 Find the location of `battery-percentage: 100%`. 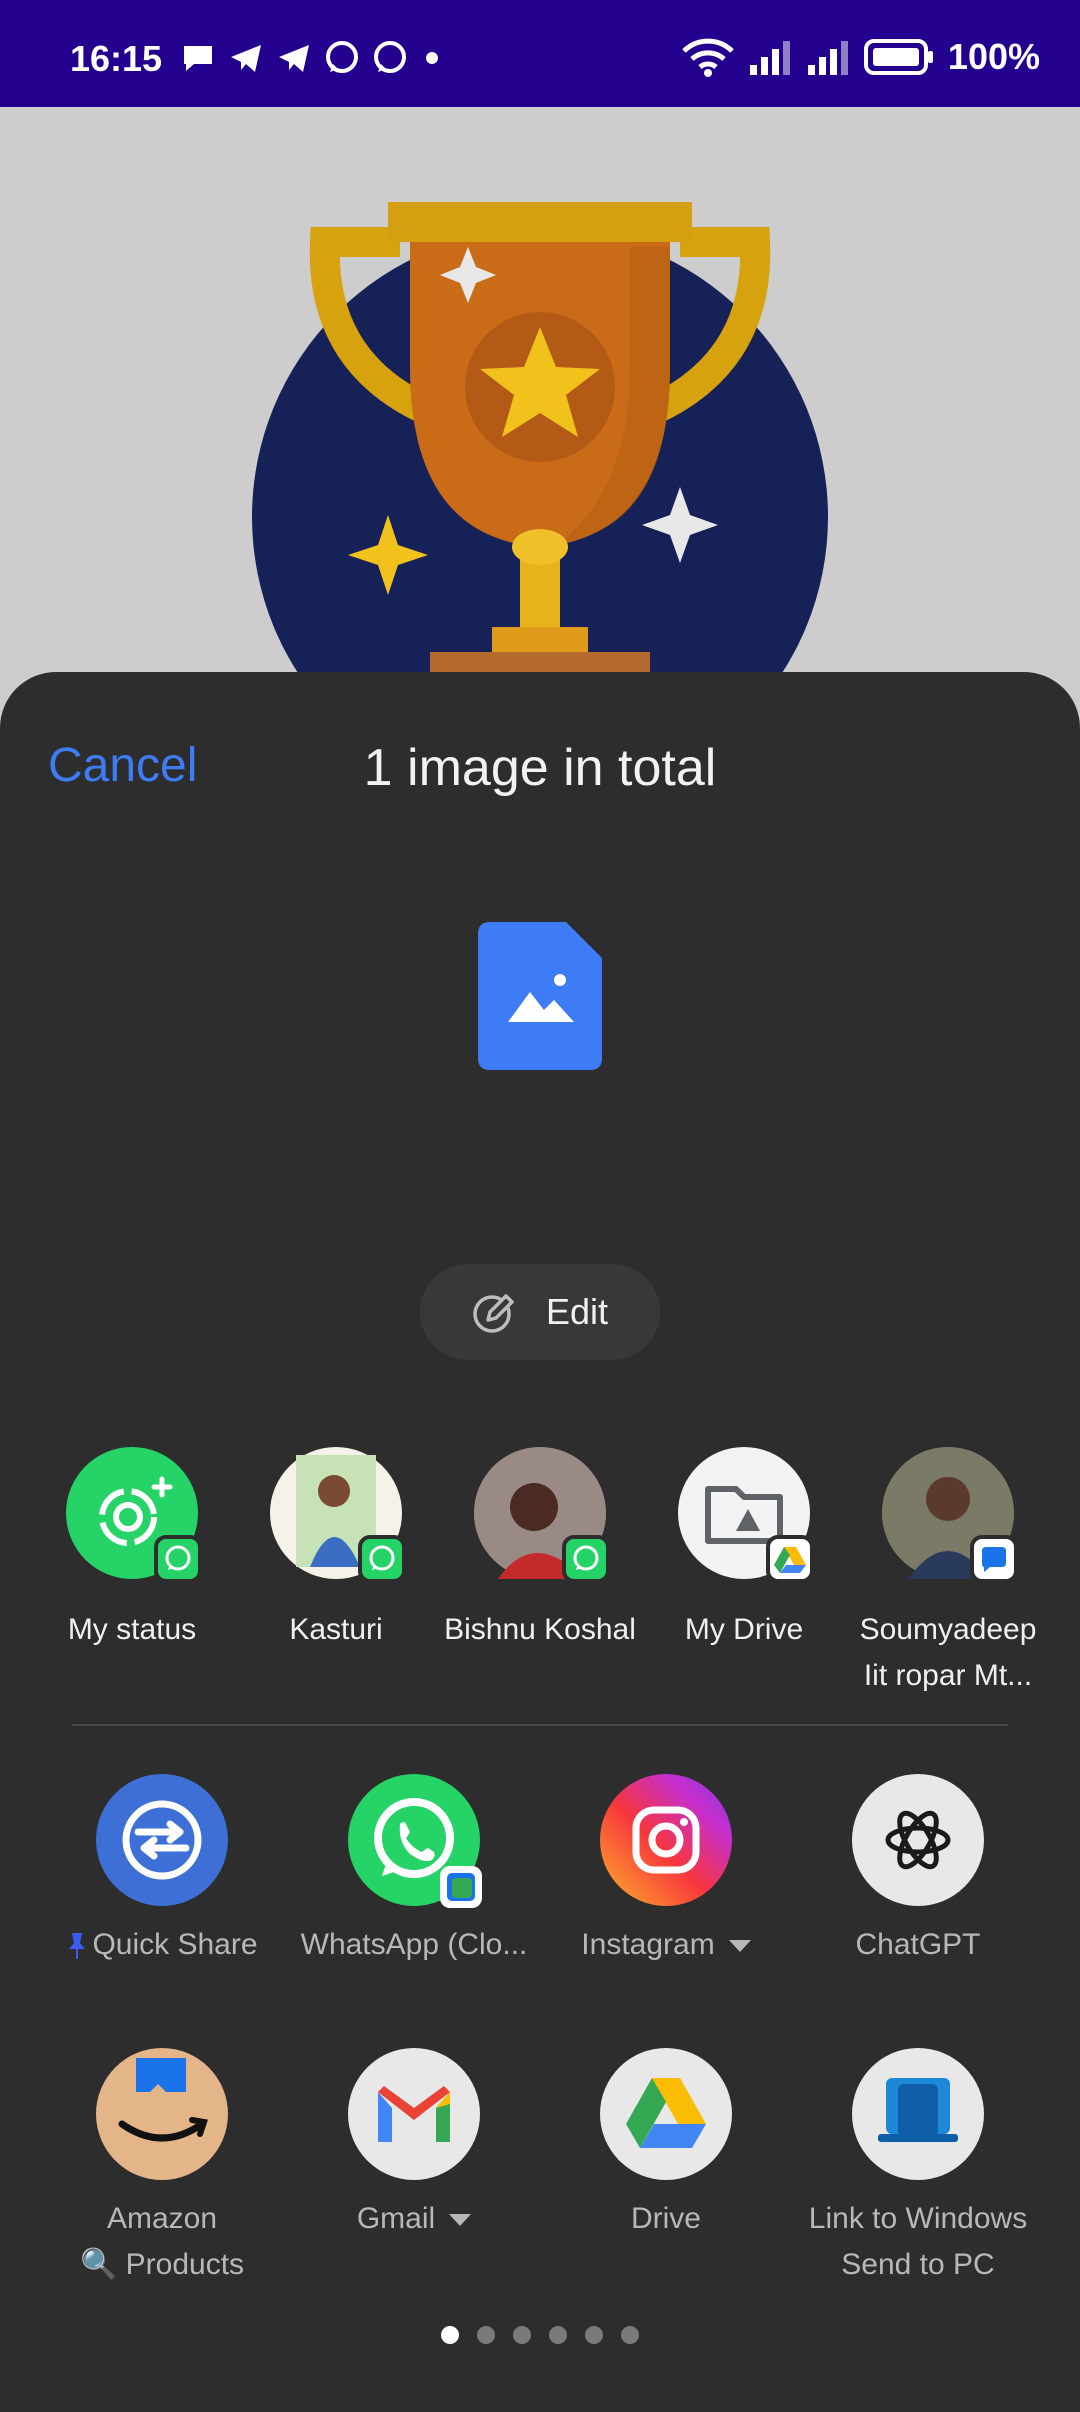

battery-percentage: 100% is located at coordinates (993, 56).